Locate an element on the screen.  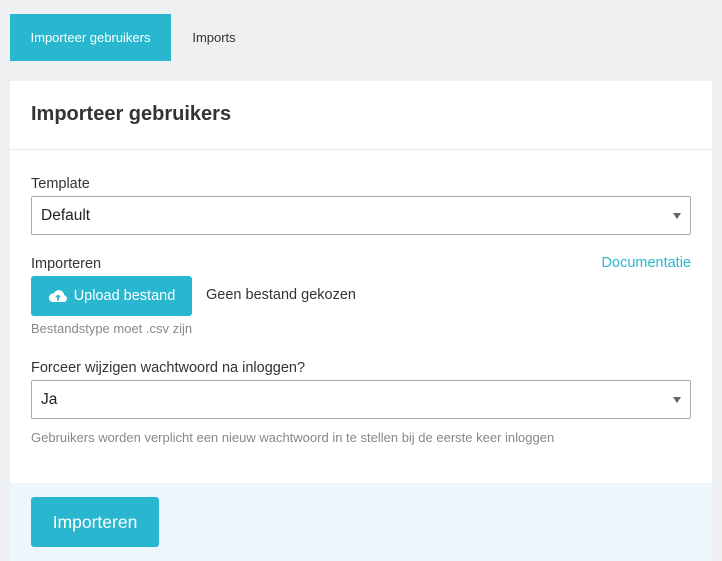
force-password-select-value: Ja is located at coordinates (49, 399).